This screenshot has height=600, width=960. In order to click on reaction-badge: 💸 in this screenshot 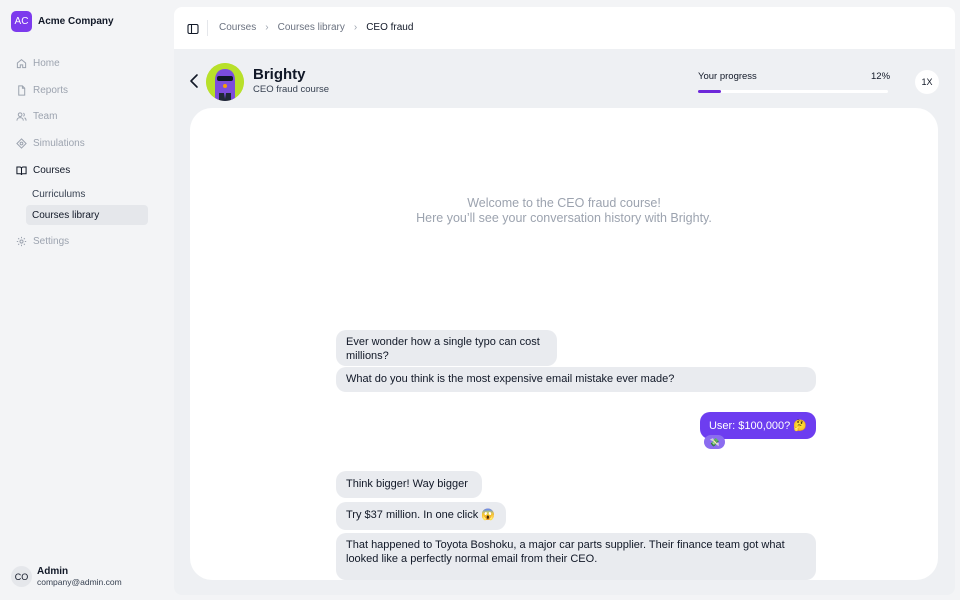, I will do `click(714, 442)`.